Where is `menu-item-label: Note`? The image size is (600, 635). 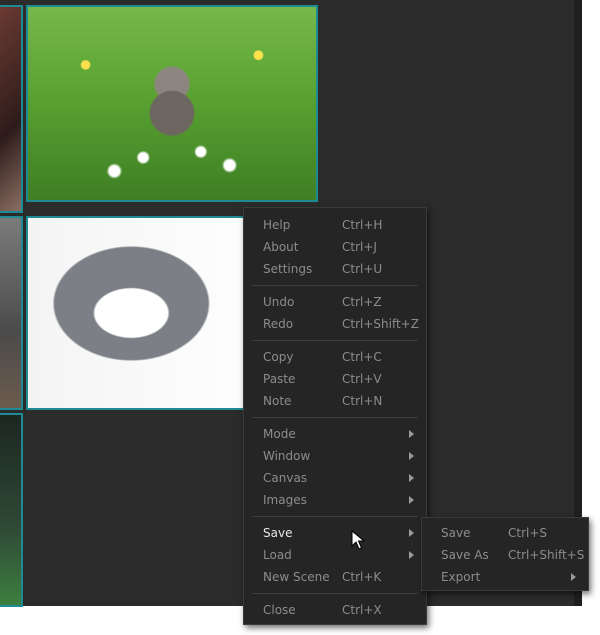
menu-item-label: Note is located at coordinates (277, 401).